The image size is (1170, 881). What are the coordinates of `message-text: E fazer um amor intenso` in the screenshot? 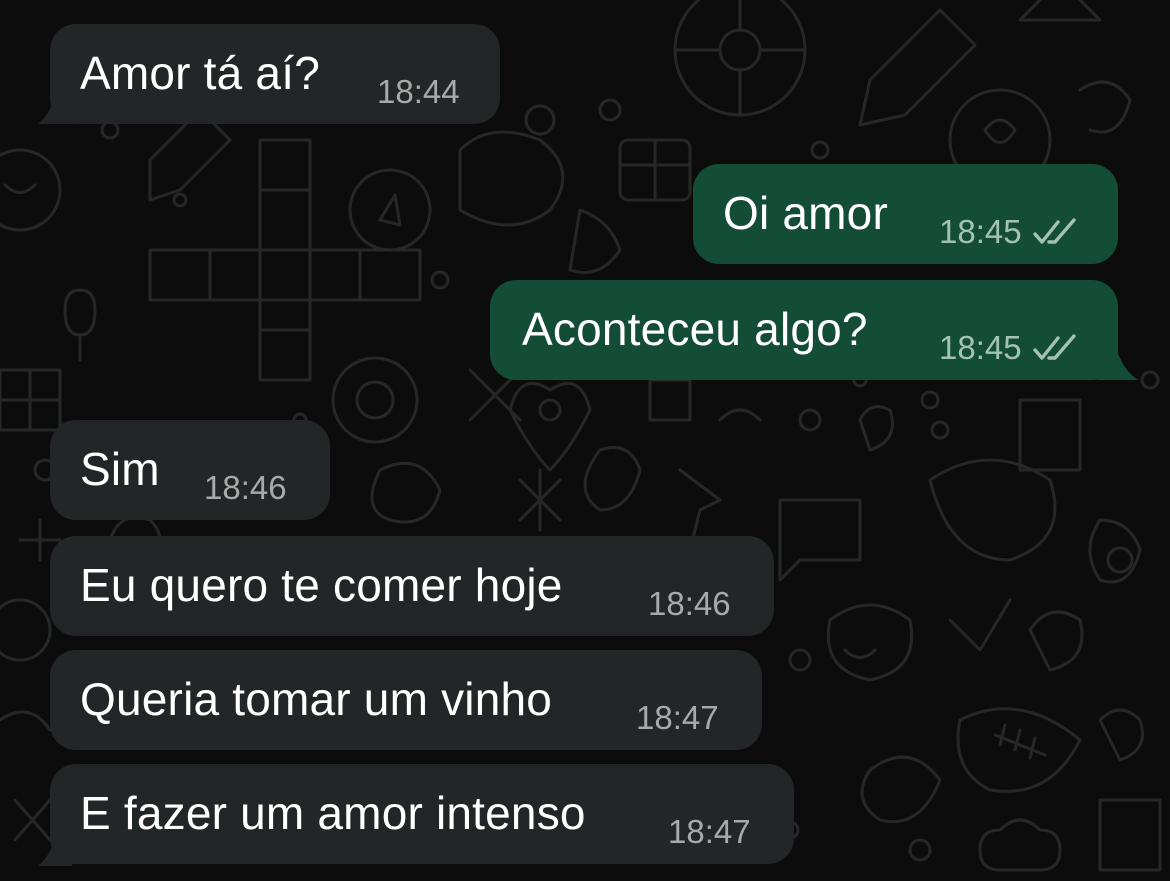 It's located at (333, 813).